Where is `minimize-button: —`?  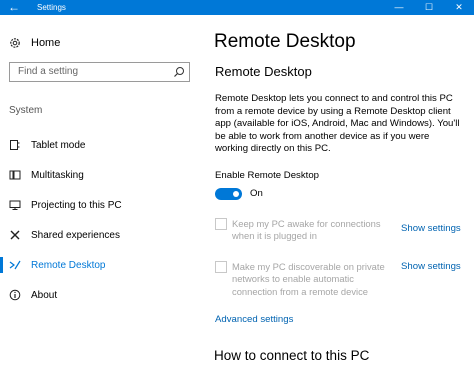
minimize-button: — is located at coordinates (399, 7).